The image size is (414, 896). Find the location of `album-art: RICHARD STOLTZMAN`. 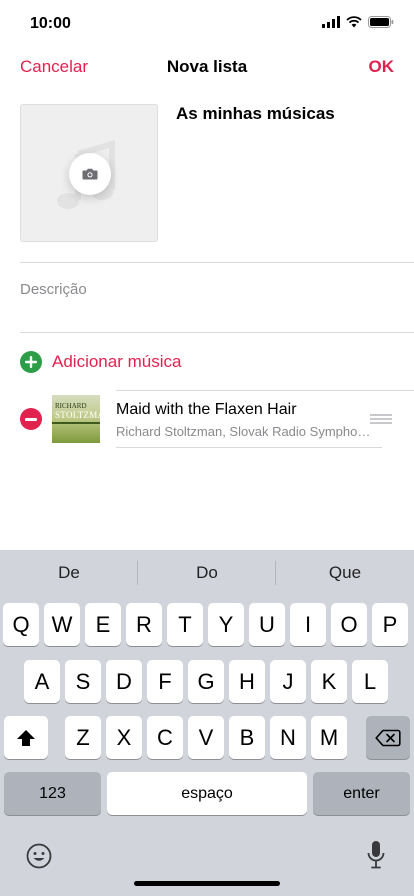

album-art: RICHARD STOLTZMAN is located at coordinates (76, 419).